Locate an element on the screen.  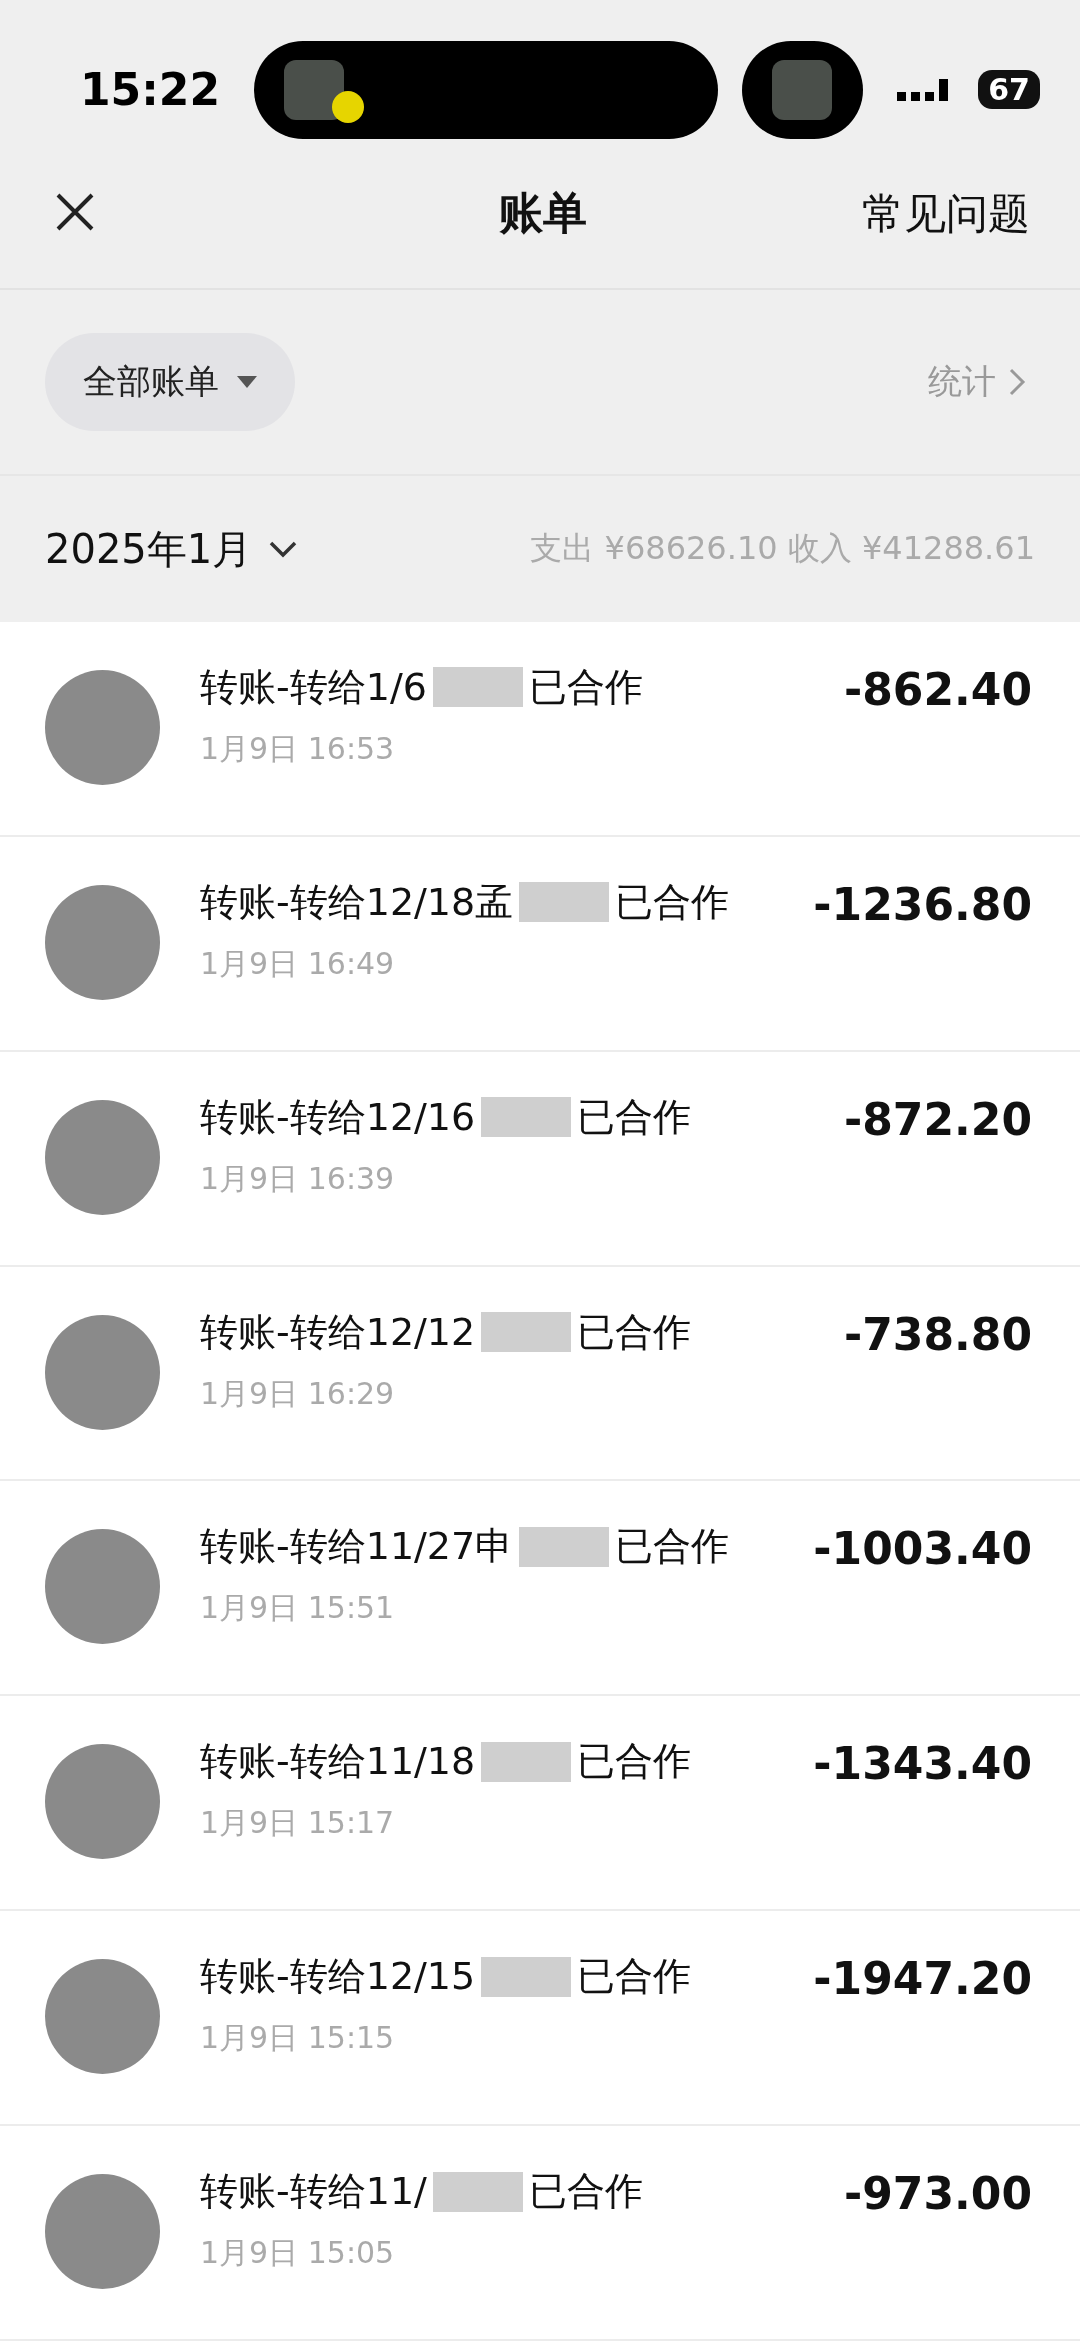
bill-amount: -1003.40 is located at coordinates (922, 1549).